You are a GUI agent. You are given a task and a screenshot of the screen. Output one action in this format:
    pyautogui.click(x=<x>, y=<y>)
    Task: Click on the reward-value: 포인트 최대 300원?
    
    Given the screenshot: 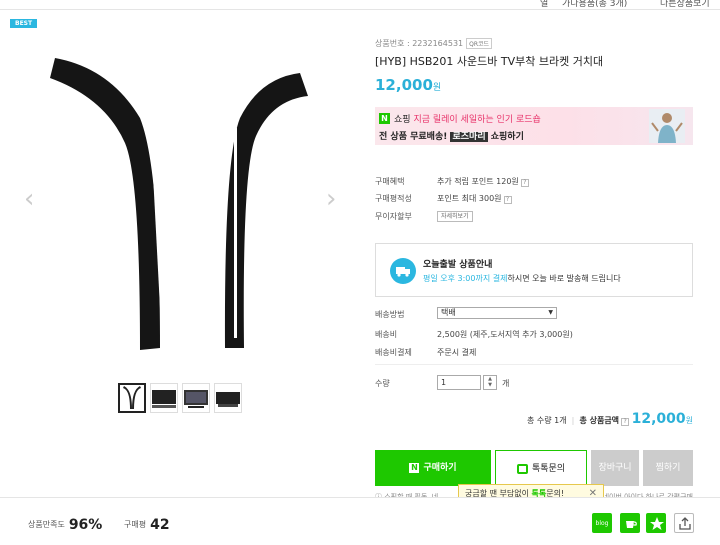 What is the action you would take?
    pyautogui.click(x=474, y=198)
    